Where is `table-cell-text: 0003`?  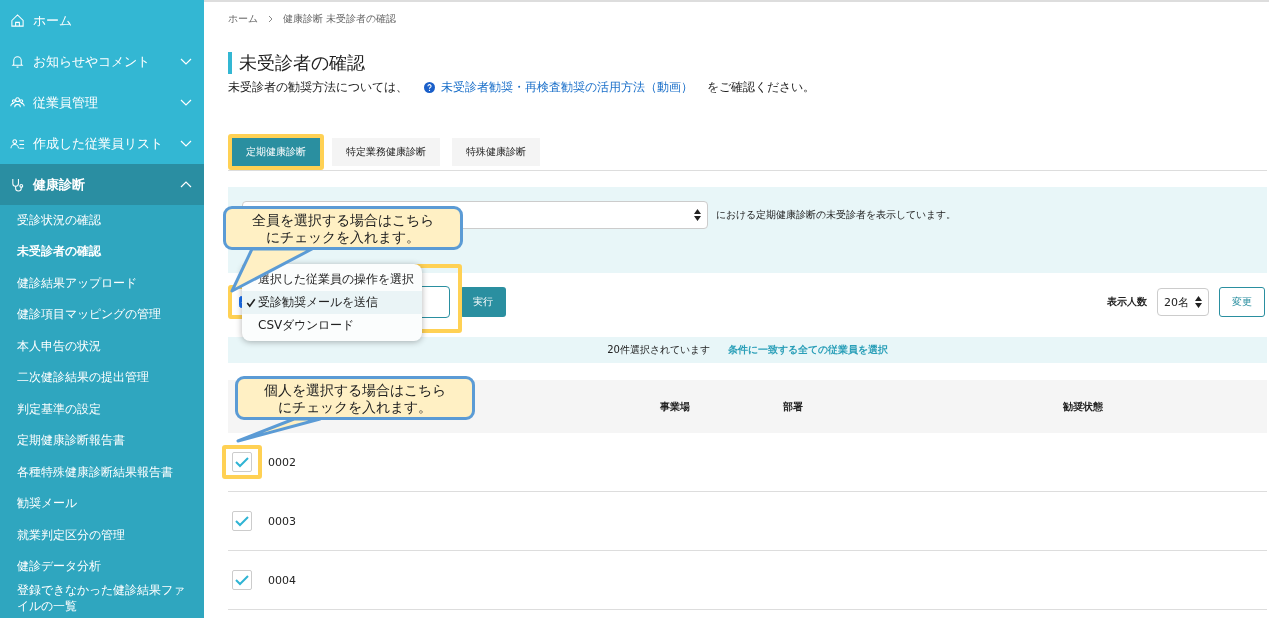 table-cell-text: 0003 is located at coordinates (282, 521).